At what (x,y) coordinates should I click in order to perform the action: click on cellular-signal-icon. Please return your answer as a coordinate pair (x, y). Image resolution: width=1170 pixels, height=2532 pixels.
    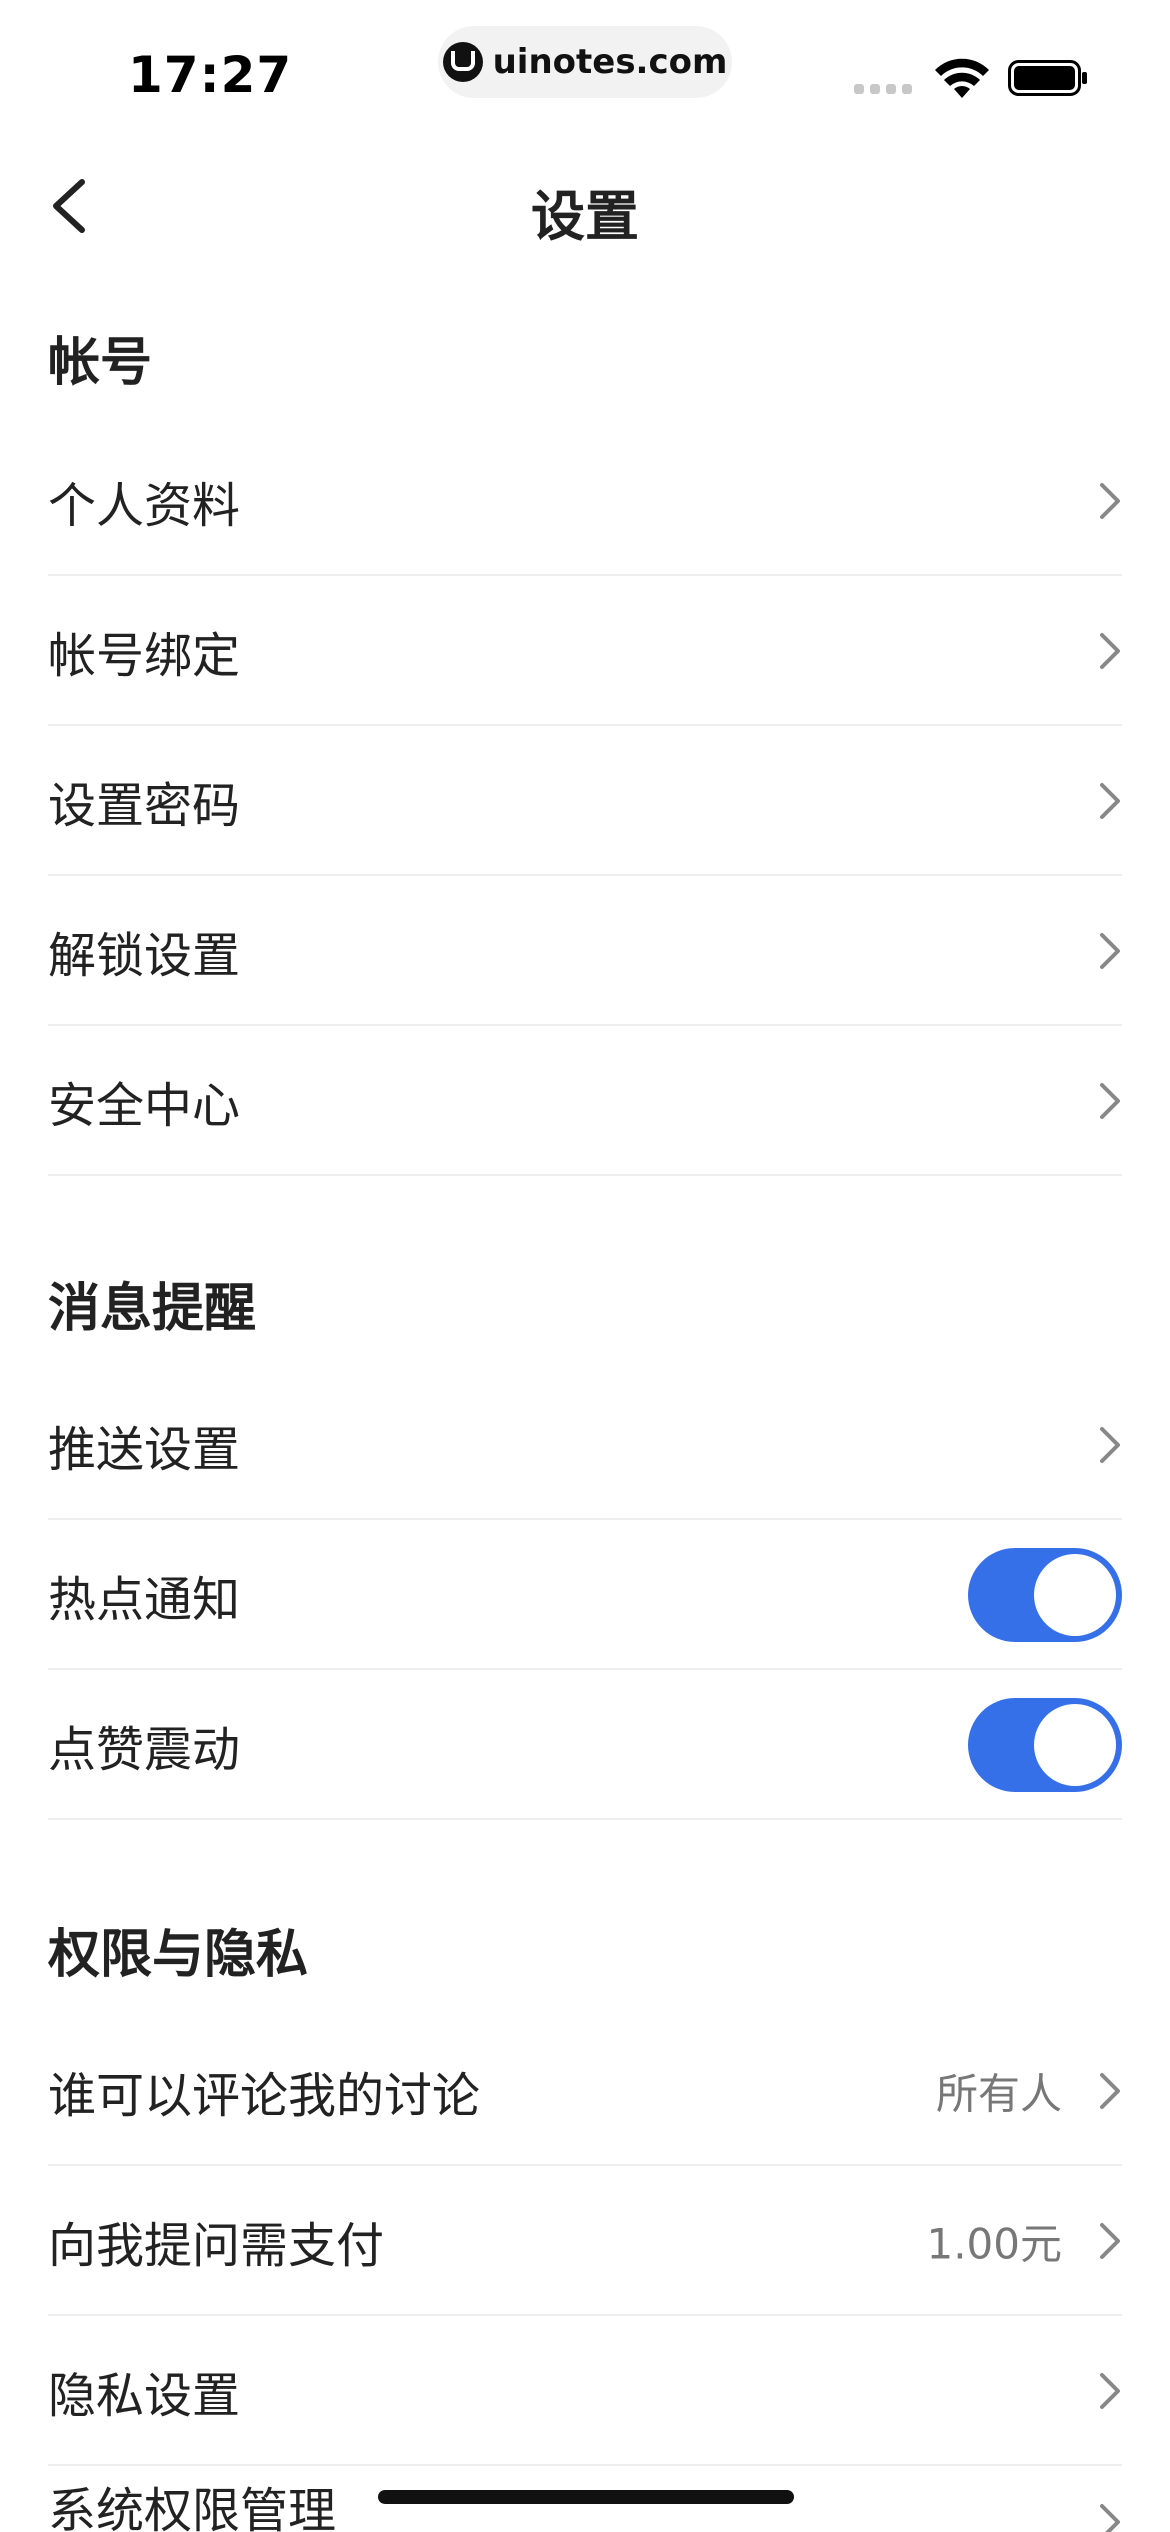
    Looking at the image, I should click on (883, 89).